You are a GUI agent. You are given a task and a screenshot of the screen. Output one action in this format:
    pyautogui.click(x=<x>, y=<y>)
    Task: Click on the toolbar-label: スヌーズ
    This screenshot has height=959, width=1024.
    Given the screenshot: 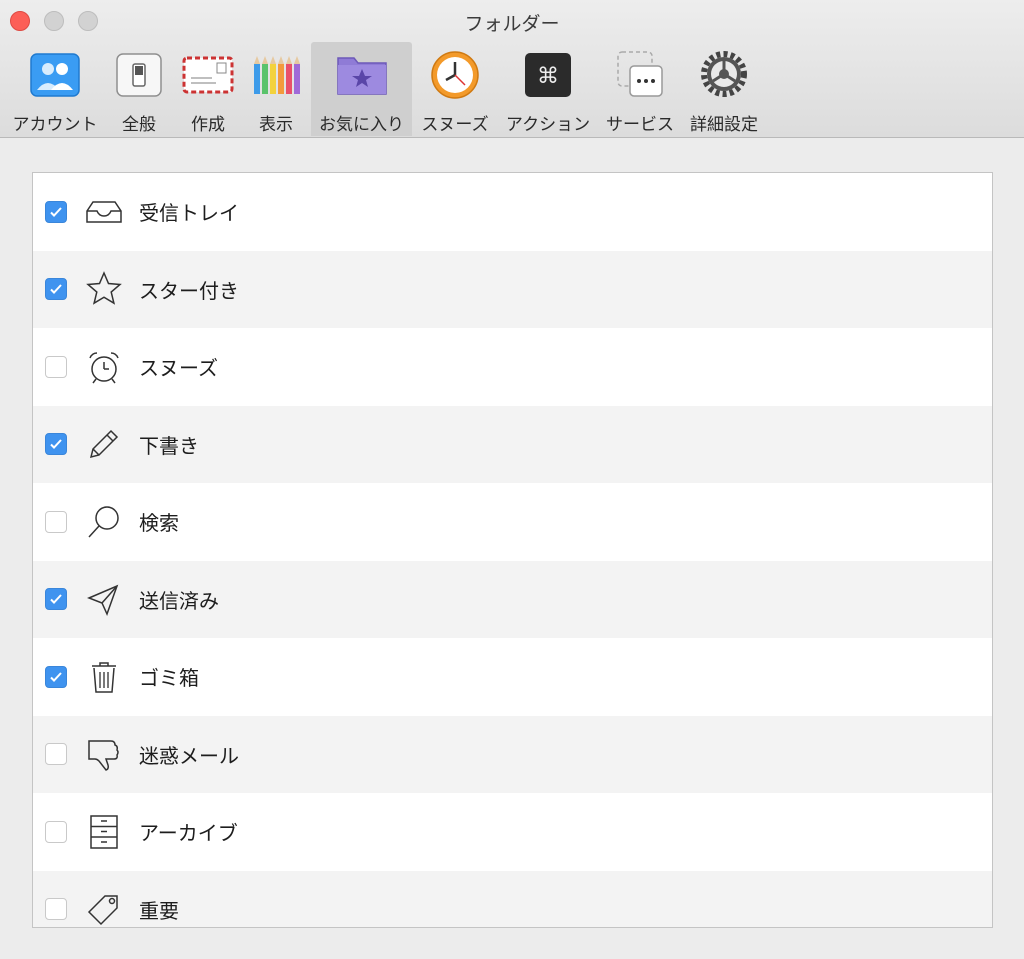 What is the action you would take?
    pyautogui.click(x=455, y=125)
    